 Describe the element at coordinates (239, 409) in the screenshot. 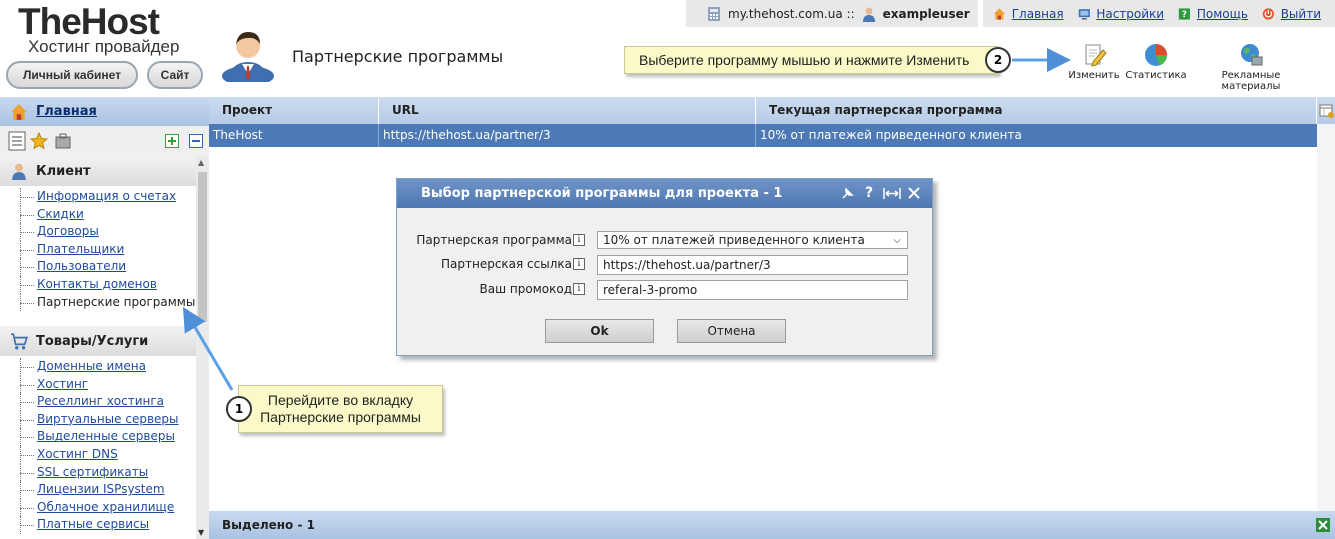

I see `step-1-badge: 1` at that location.